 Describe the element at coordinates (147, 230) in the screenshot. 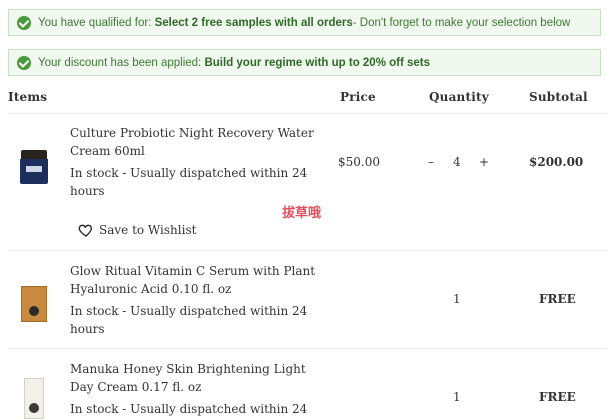

I see `wishlist-label: Save to Wishlist` at that location.